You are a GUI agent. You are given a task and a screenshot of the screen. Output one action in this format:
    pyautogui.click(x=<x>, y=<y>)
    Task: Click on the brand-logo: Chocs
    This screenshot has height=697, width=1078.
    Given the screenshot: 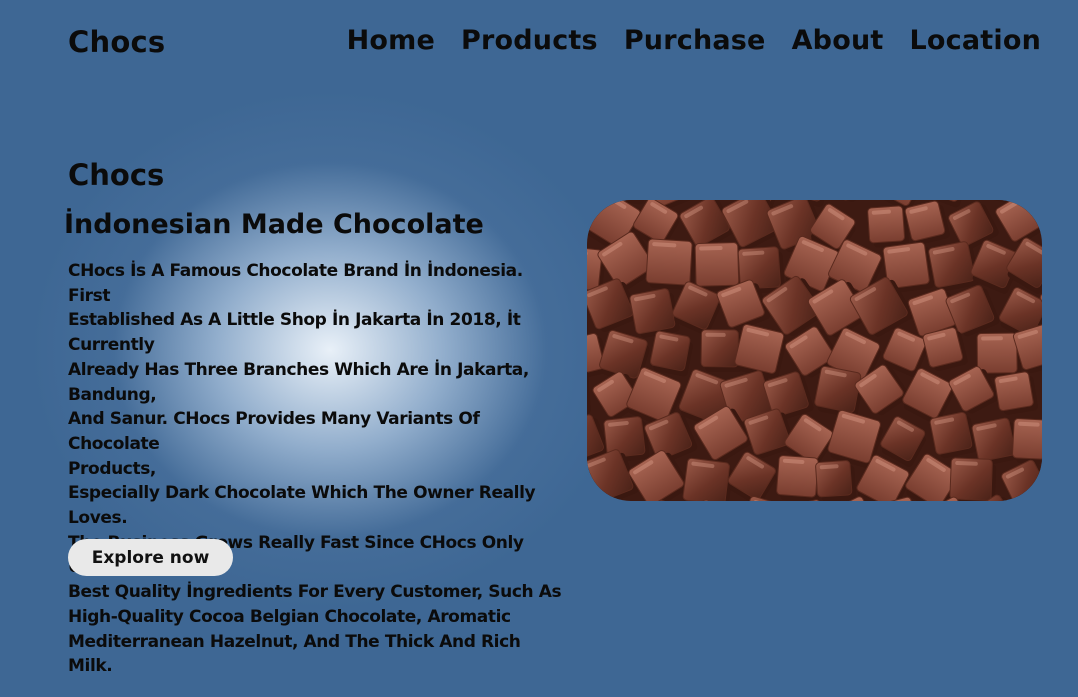 What is the action you would take?
    pyautogui.click(x=116, y=42)
    